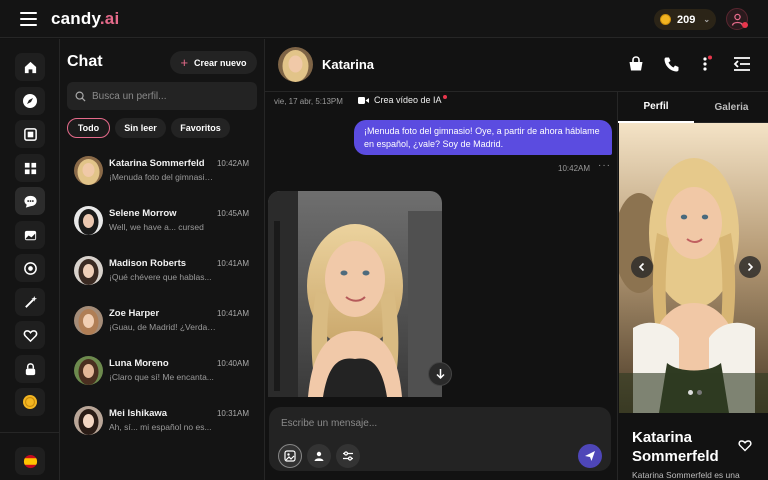 This screenshot has width=768, height=480. I want to click on coin-count: 209, so click(686, 19).